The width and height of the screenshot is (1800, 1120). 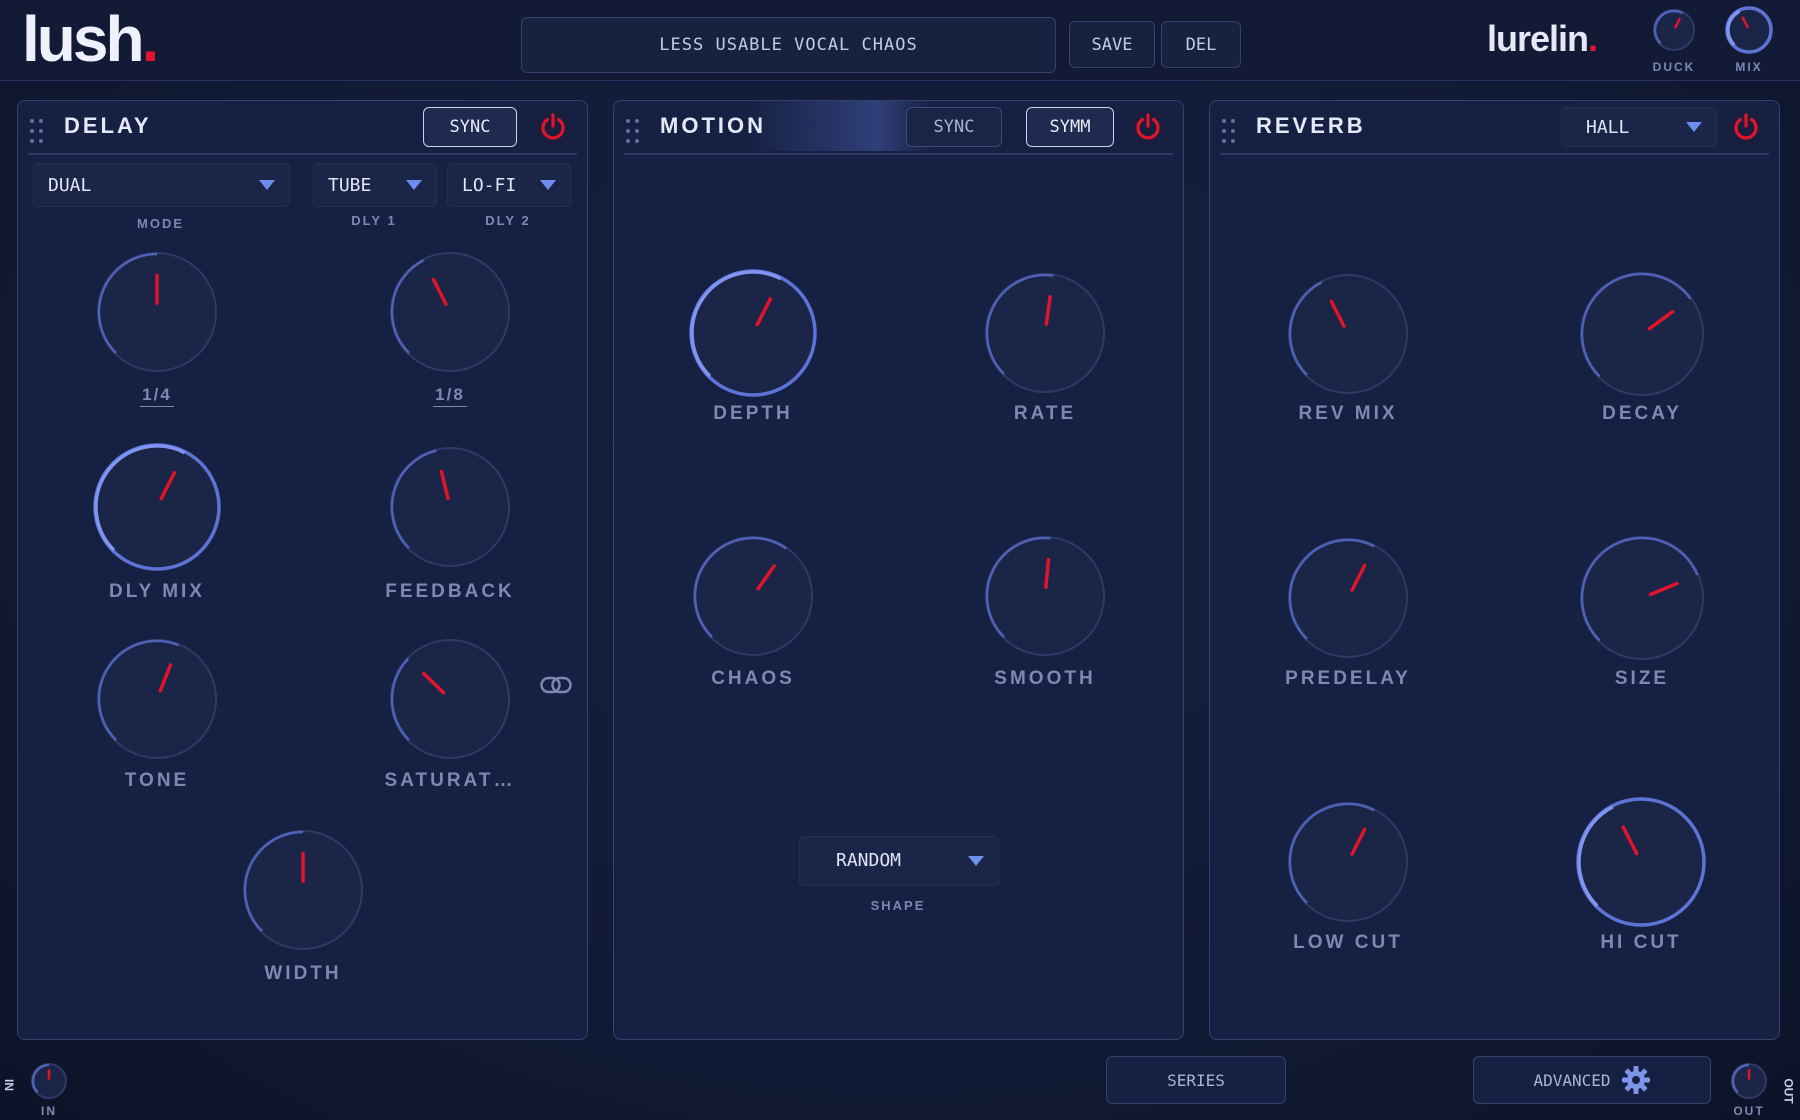 What do you see at coordinates (869, 860) in the screenshot?
I see `shape-value: RANDOM` at bounding box center [869, 860].